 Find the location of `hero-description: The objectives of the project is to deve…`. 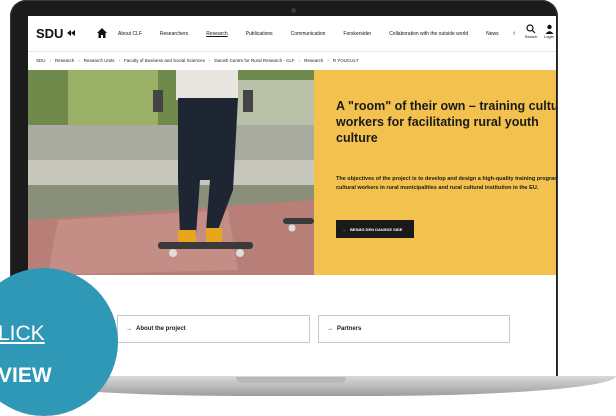

hero-description: The objectives of the project is to deve… is located at coordinates (446, 183).